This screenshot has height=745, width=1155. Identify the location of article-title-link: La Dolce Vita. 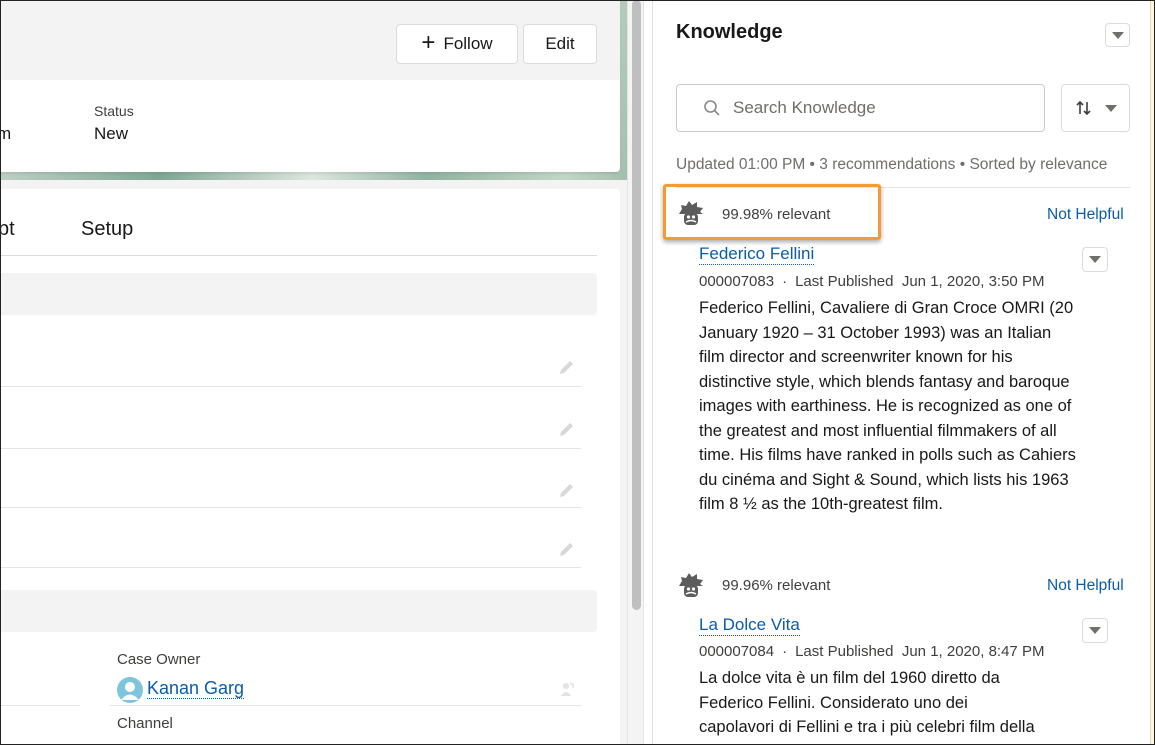
(749, 625).